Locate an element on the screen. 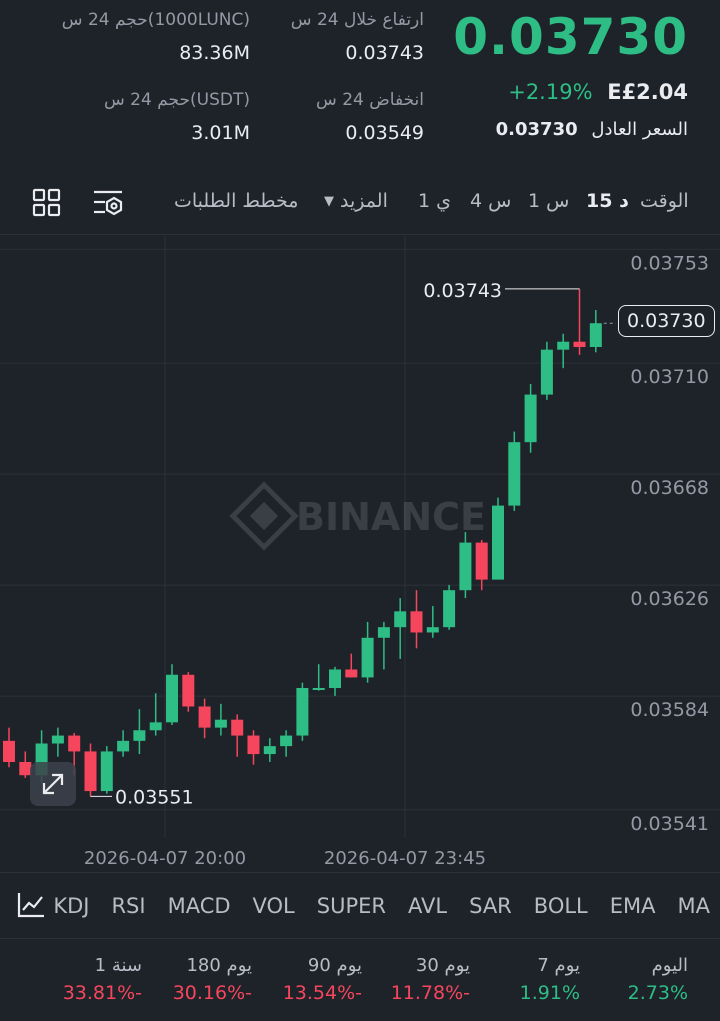  tab-4h: 4 س is located at coordinates (490, 201).